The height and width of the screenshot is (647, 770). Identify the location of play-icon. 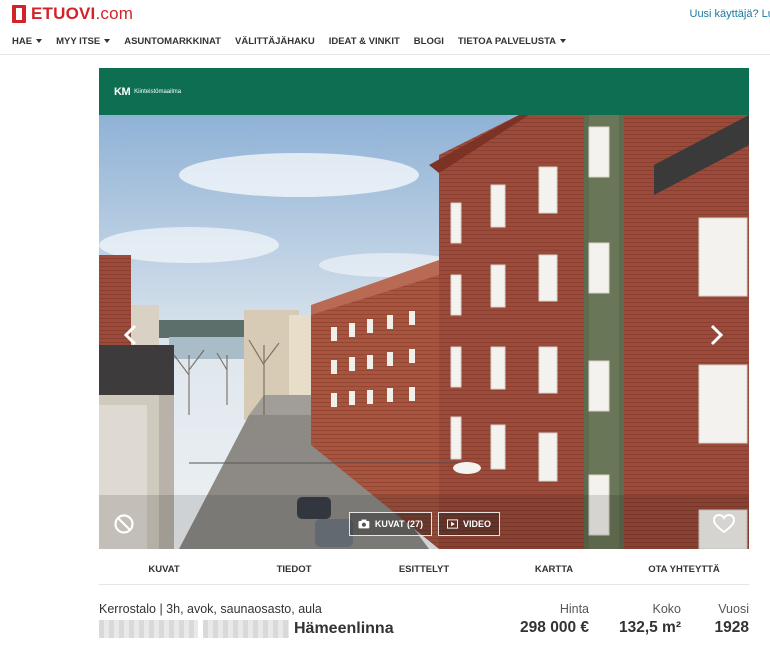
(452, 524).